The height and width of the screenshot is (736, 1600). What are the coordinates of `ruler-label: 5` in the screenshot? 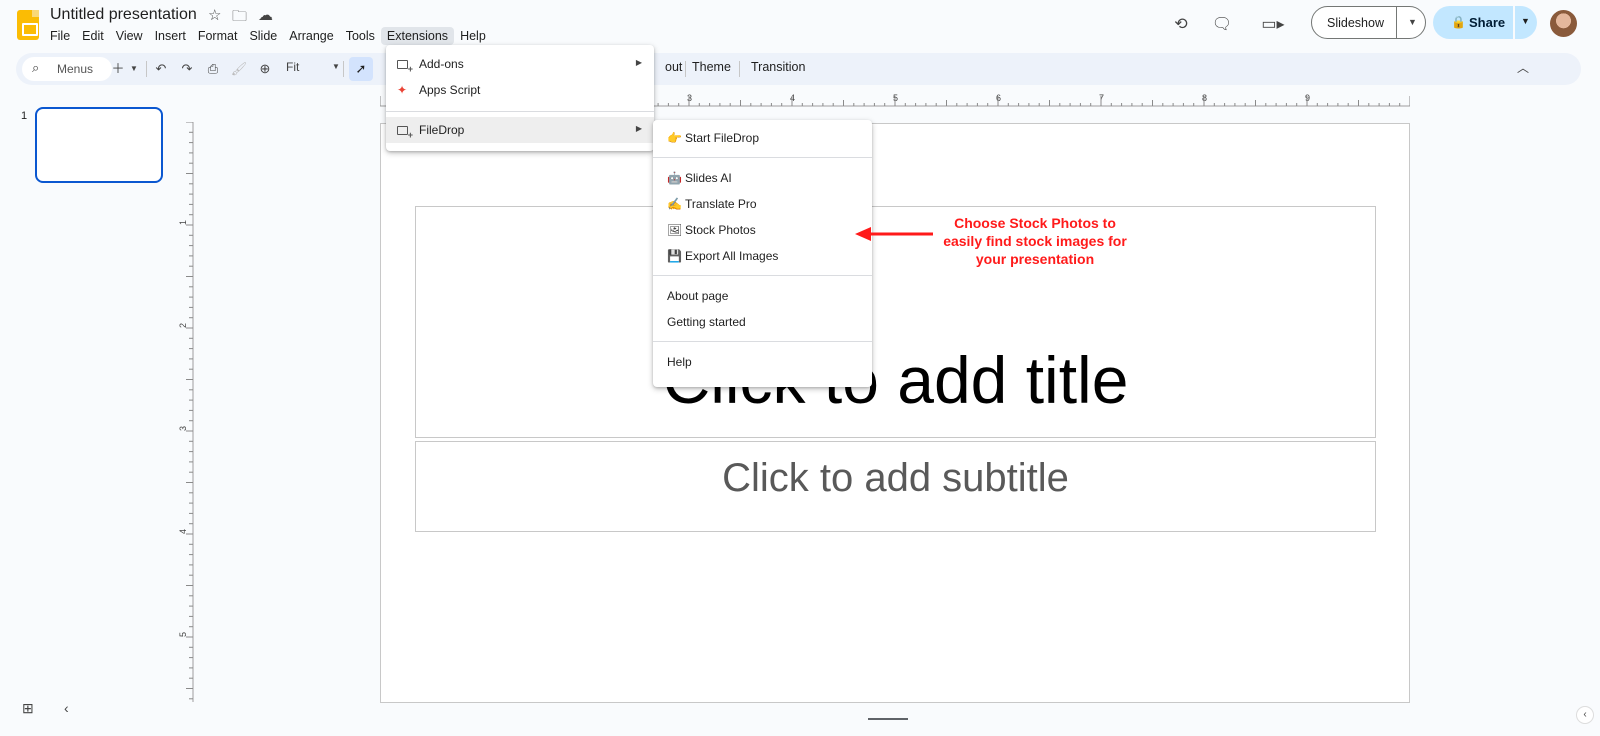 It's located at (183, 634).